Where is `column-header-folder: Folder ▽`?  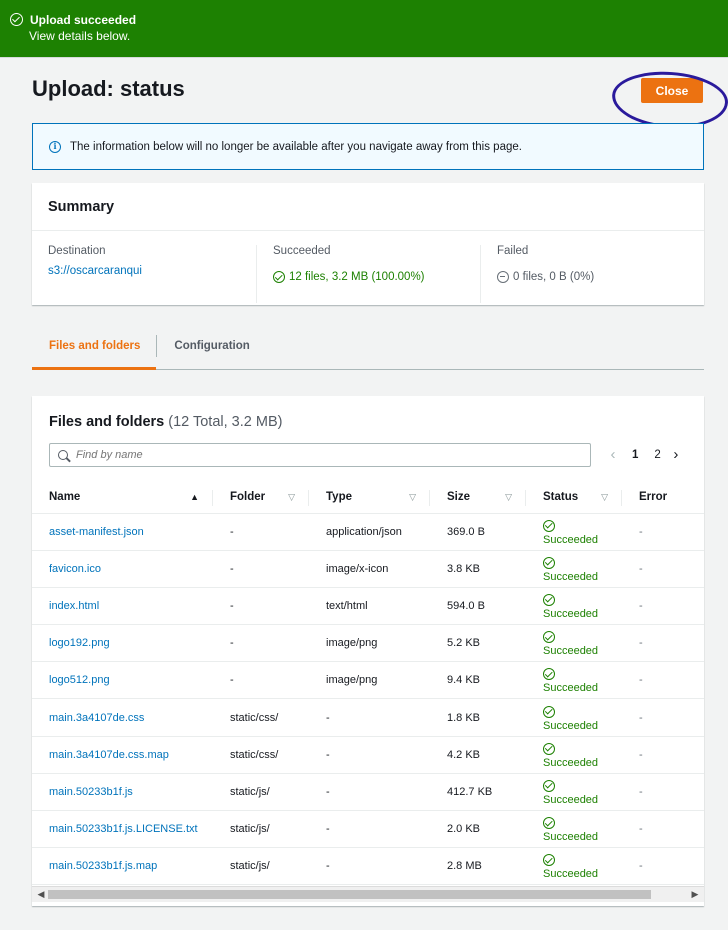
column-header-folder: Folder ▽ is located at coordinates (261, 498).